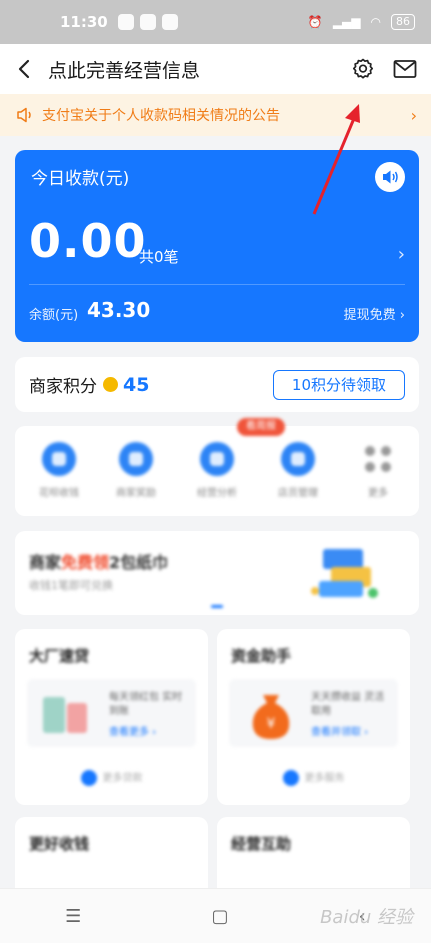  What do you see at coordinates (136, 493) in the screenshot?
I see `shortcut-label: 商家奖励` at bounding box center [136, 493].